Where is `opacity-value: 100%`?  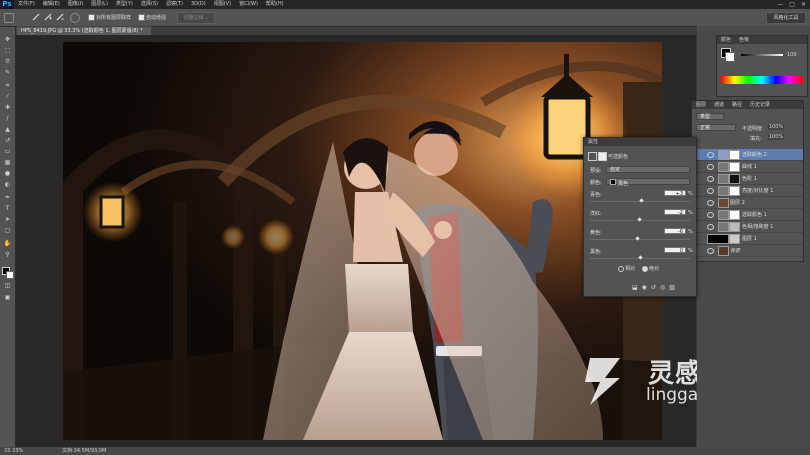 opacity-value: 100% is located at coordinates (776, 127).